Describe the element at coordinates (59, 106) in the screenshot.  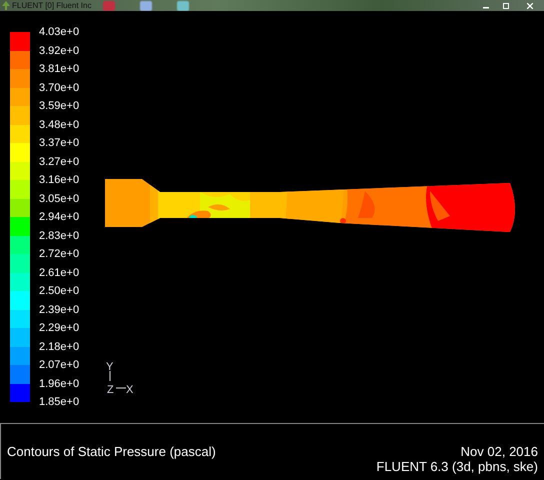
I see `scale-label: 3.59e+0` at that location.